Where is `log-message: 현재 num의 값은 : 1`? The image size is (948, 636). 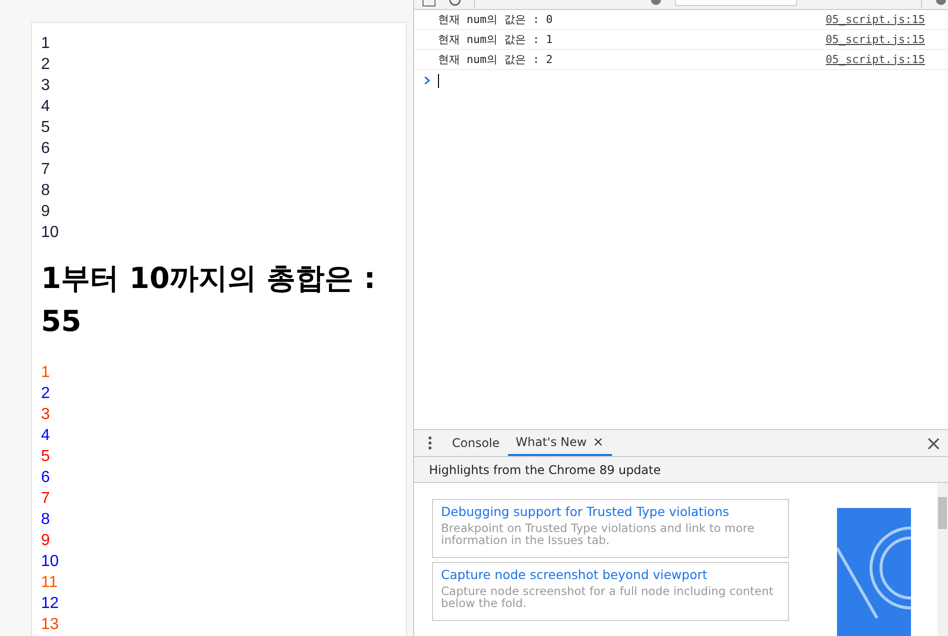 log-message: 현재 num의 값은 : 1 is located at coordinates (495, 39).